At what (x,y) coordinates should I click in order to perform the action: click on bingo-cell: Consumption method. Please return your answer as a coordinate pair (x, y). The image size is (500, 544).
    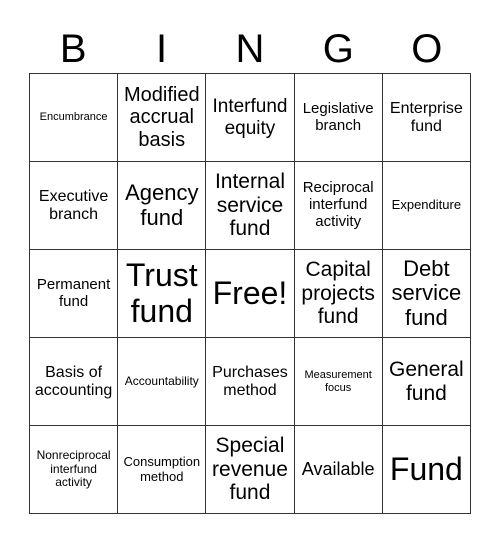
    Looking at the image, I should click on (162, 469).